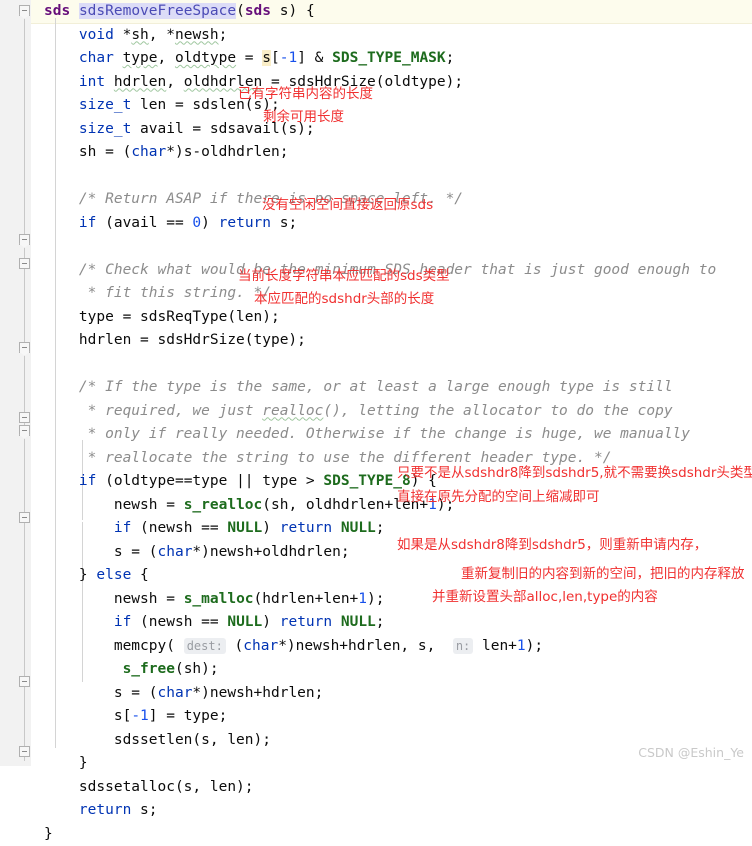 This screenshot has width=752, height=846. I want to click on code-line-34: sdssetalloc(s, len);, so click(376, 788).